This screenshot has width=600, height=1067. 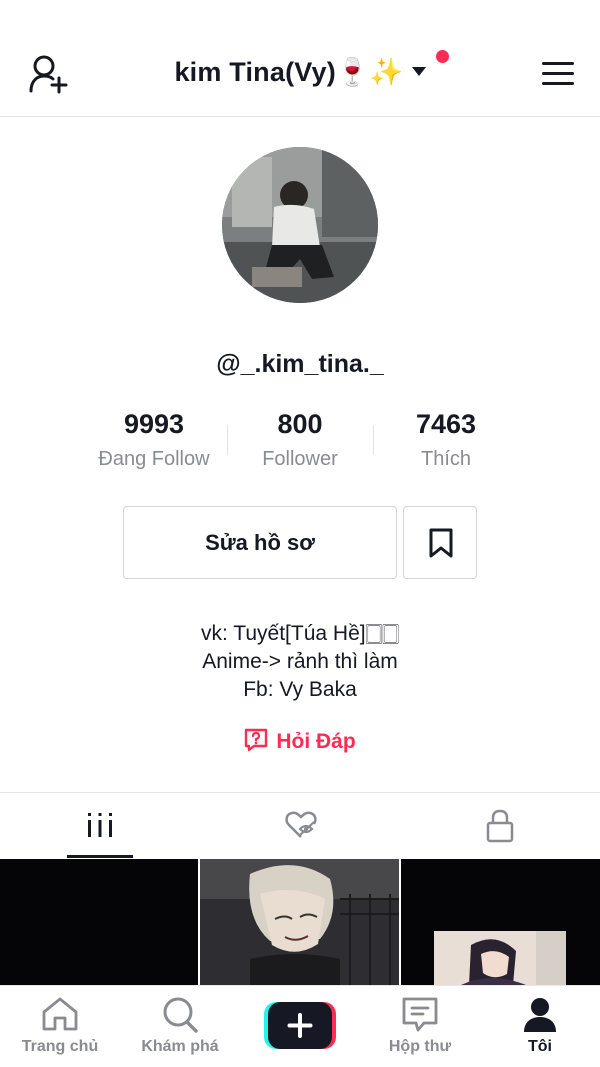 What do you see at coordinates (154, 459) in the screenshot?
I see `following-label: Đang Follow` at bounding box center [154, 459].